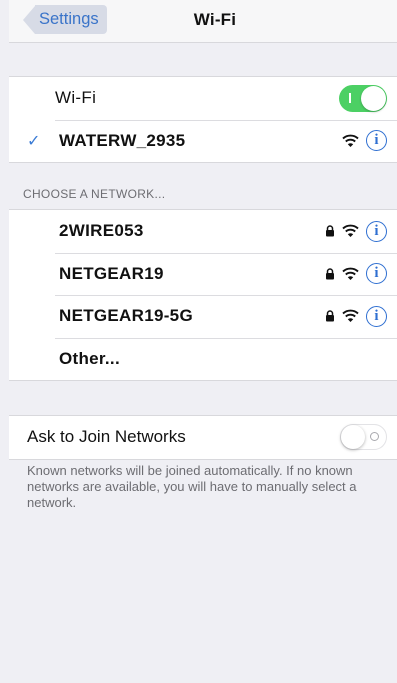  I want to click on connected-network-name: WATERW_2935, so click(122, 140).